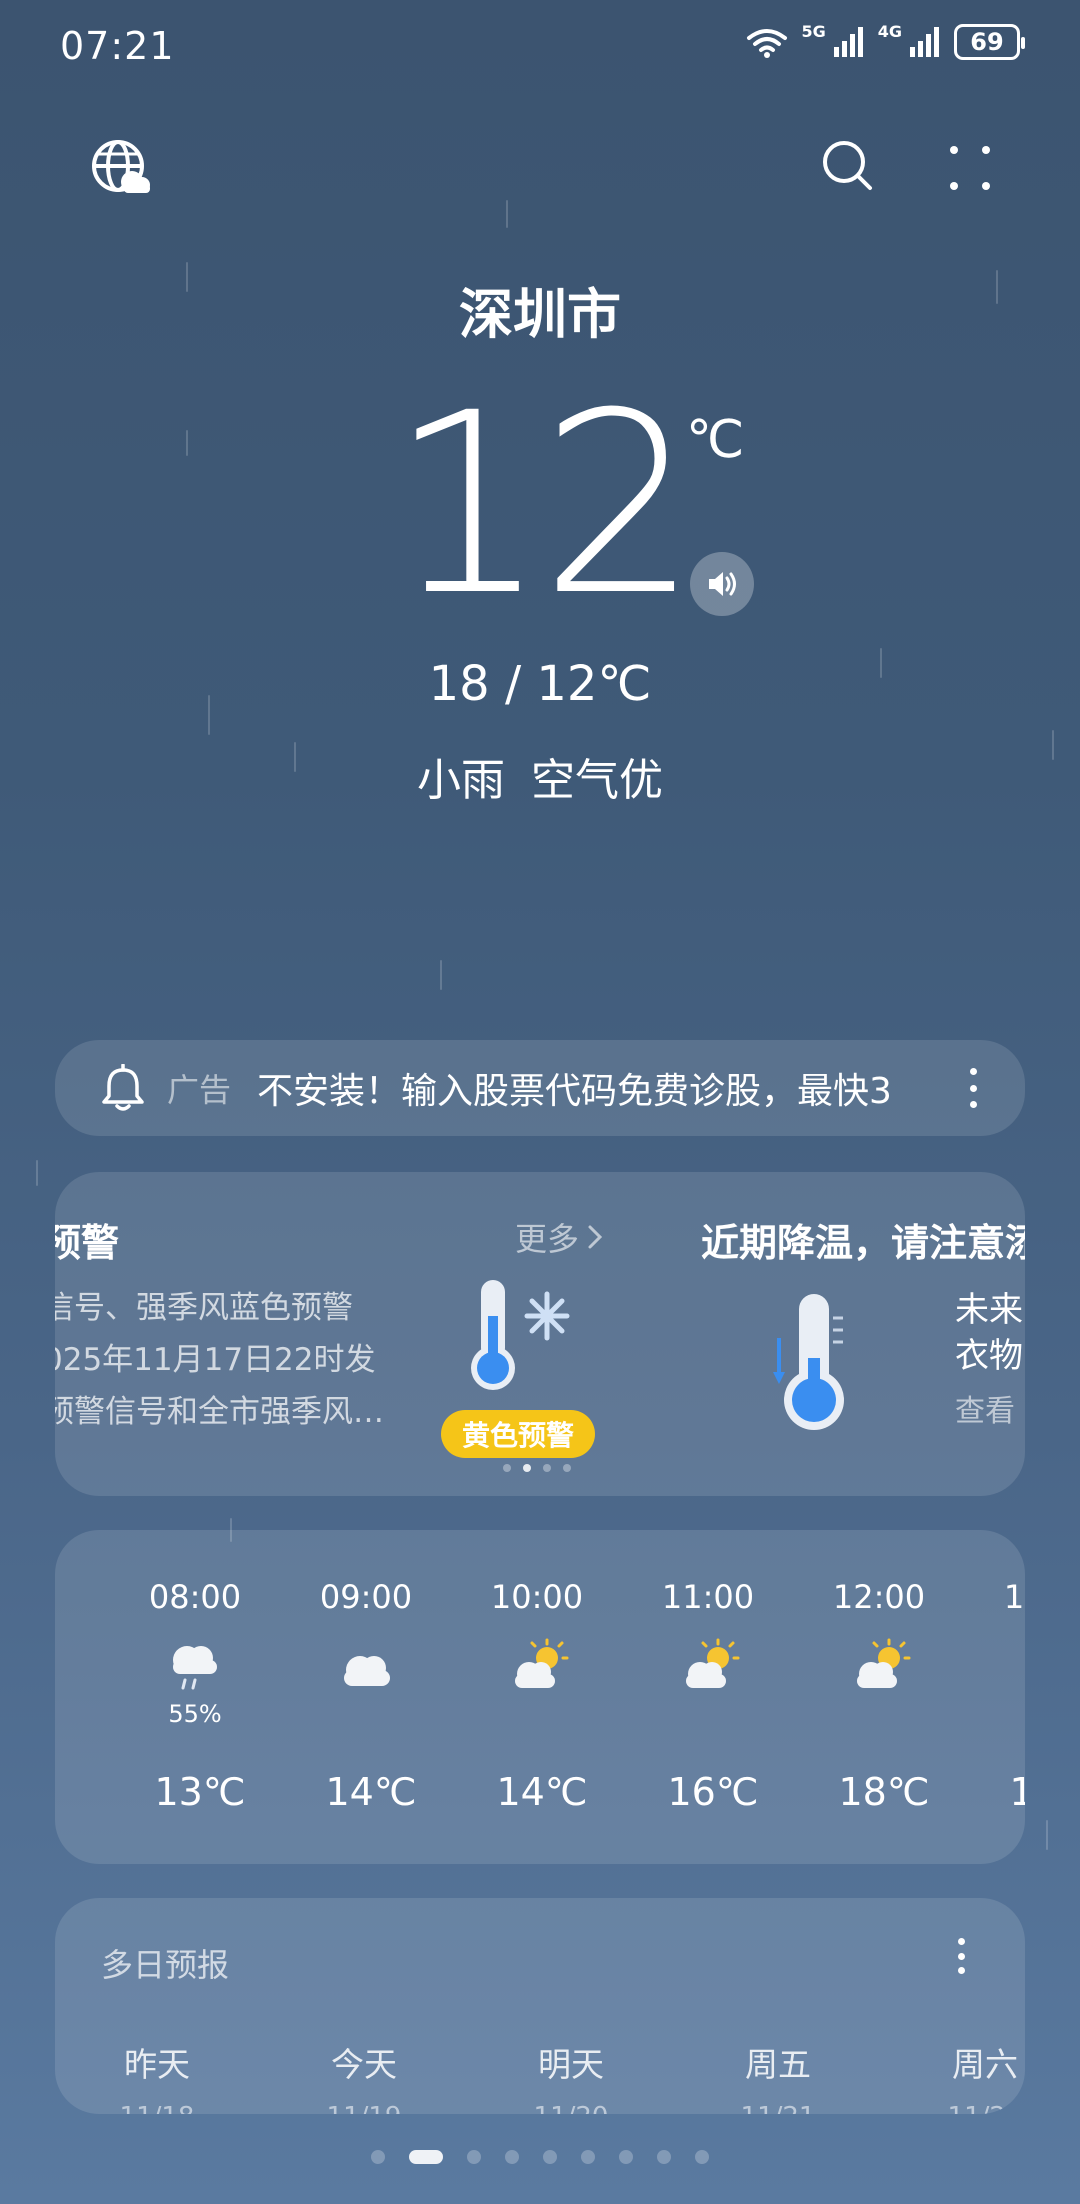  I want to click on hour-temp: 16℃, so click(713, 1792).